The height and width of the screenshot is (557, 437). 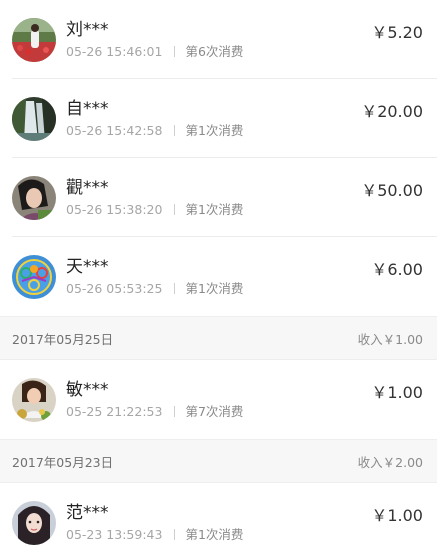 What do you see at coordinates (218, 39) in the screenshot?
I see `list-item: 刘*** 05-26 15:46:01 第6次消费 ￥5.20` at bounding box center [218, 39].